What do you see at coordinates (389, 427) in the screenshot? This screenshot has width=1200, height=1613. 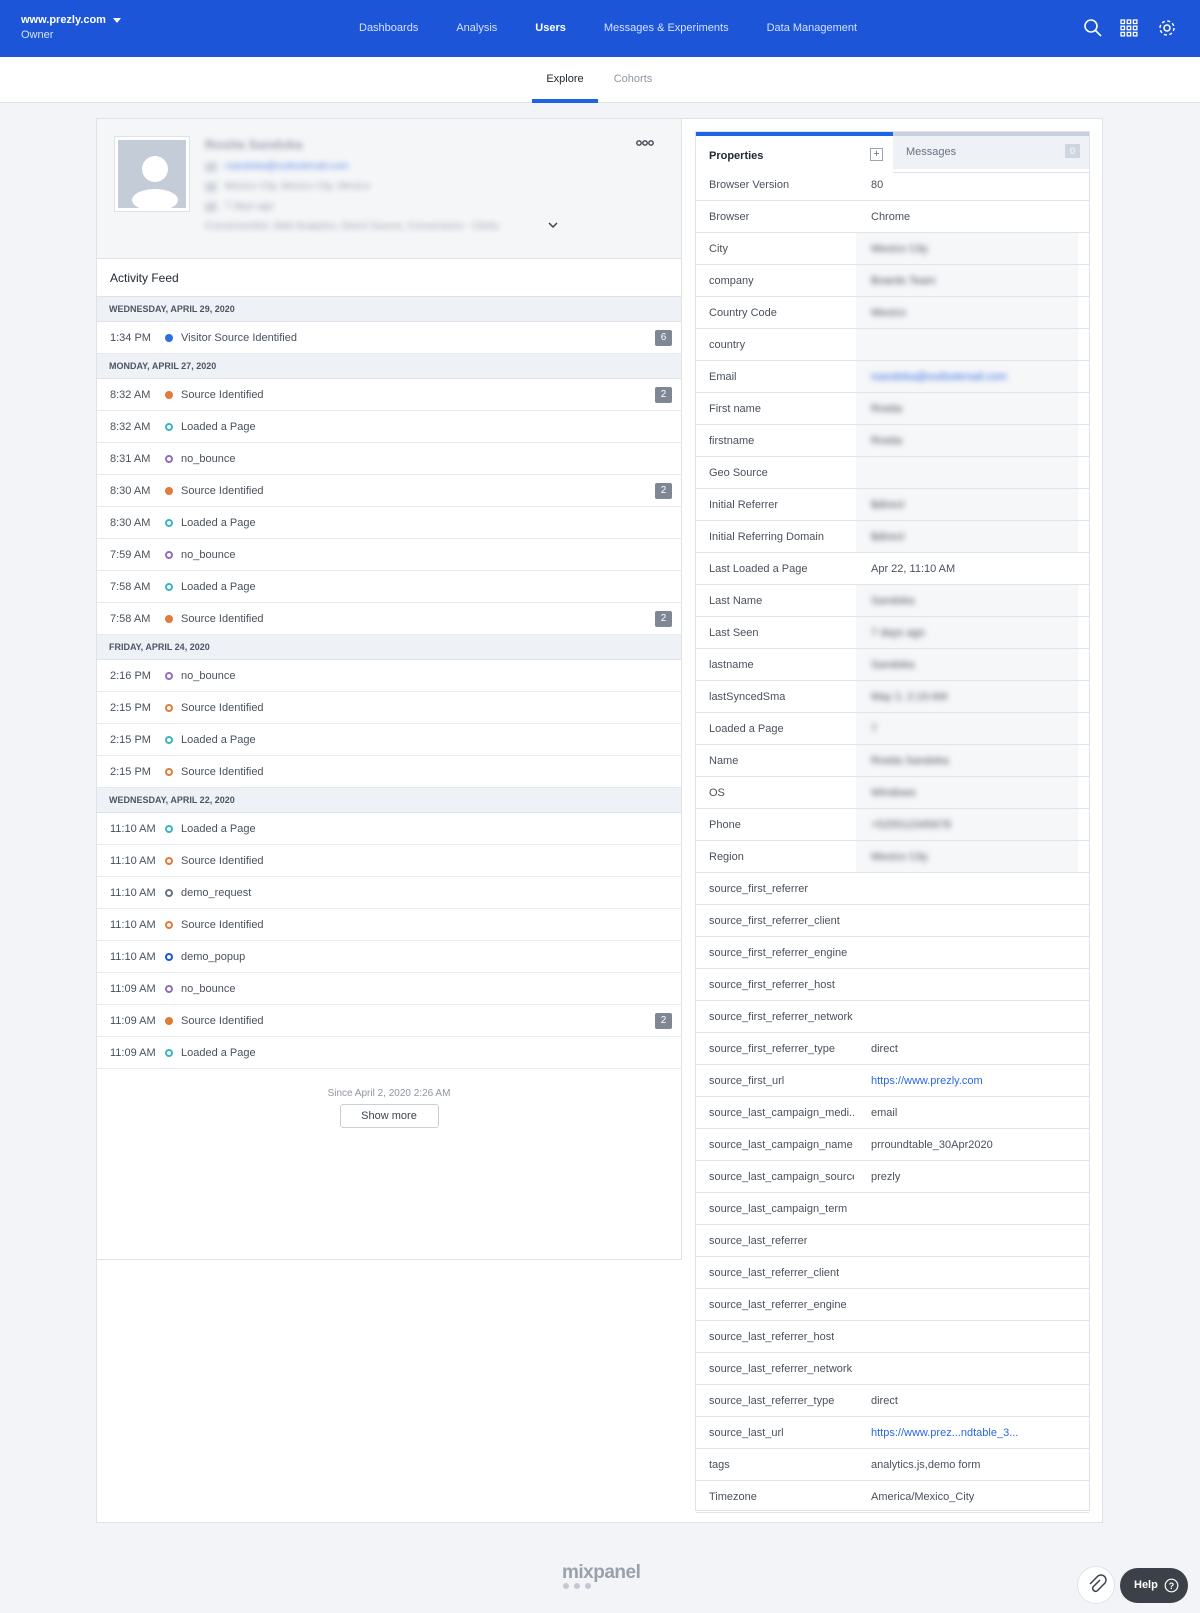 I see `activity-event-row: 8:32 AM Loaded a Page` at bounding box center [389, 427].